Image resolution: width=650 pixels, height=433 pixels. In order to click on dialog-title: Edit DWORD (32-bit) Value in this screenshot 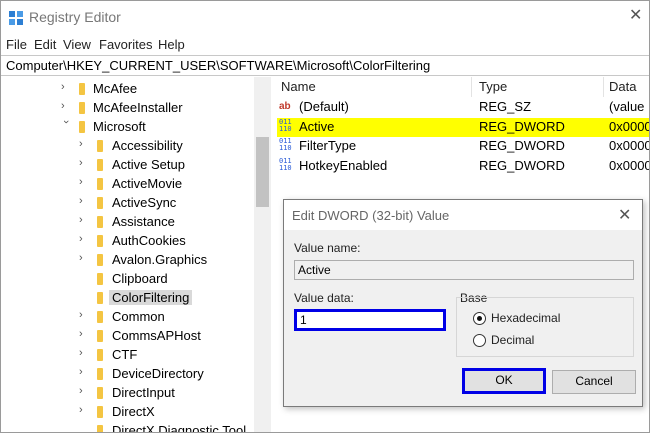, I will do `click(371, 215)`.